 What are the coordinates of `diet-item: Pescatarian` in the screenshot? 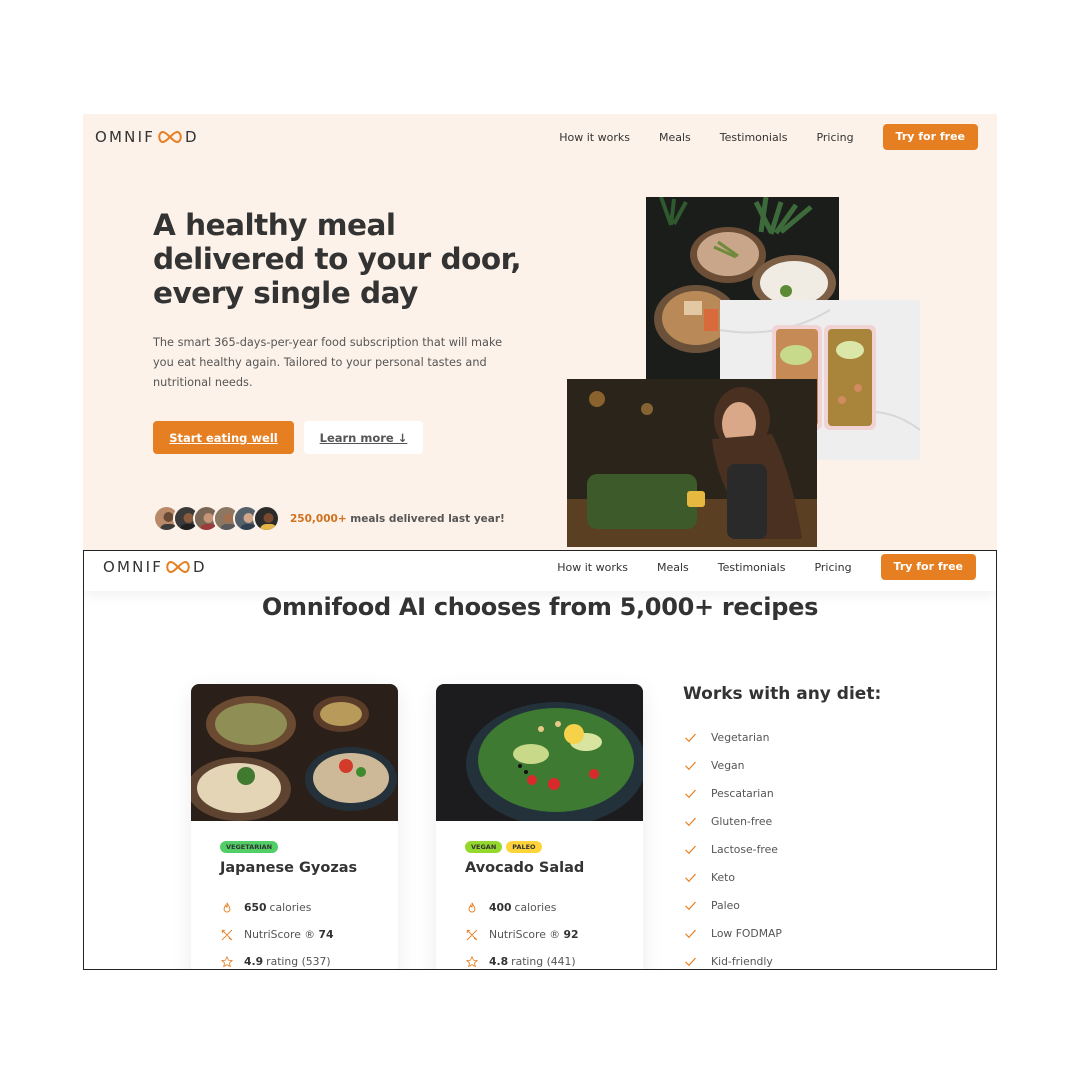 It's located at (782, 793).